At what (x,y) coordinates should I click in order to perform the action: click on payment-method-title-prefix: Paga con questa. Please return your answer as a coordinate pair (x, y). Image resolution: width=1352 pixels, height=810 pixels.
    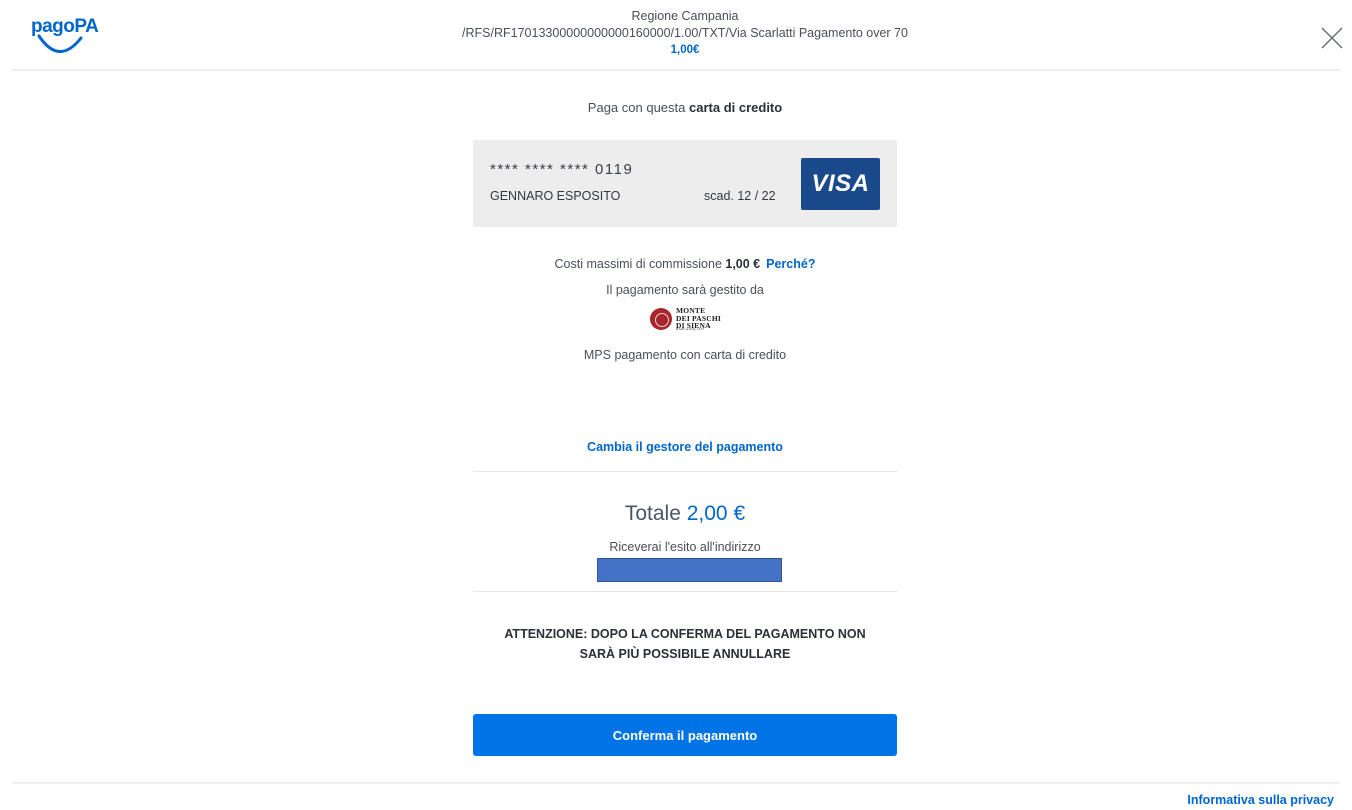
    Looking at the image, I should click on (638, 107).